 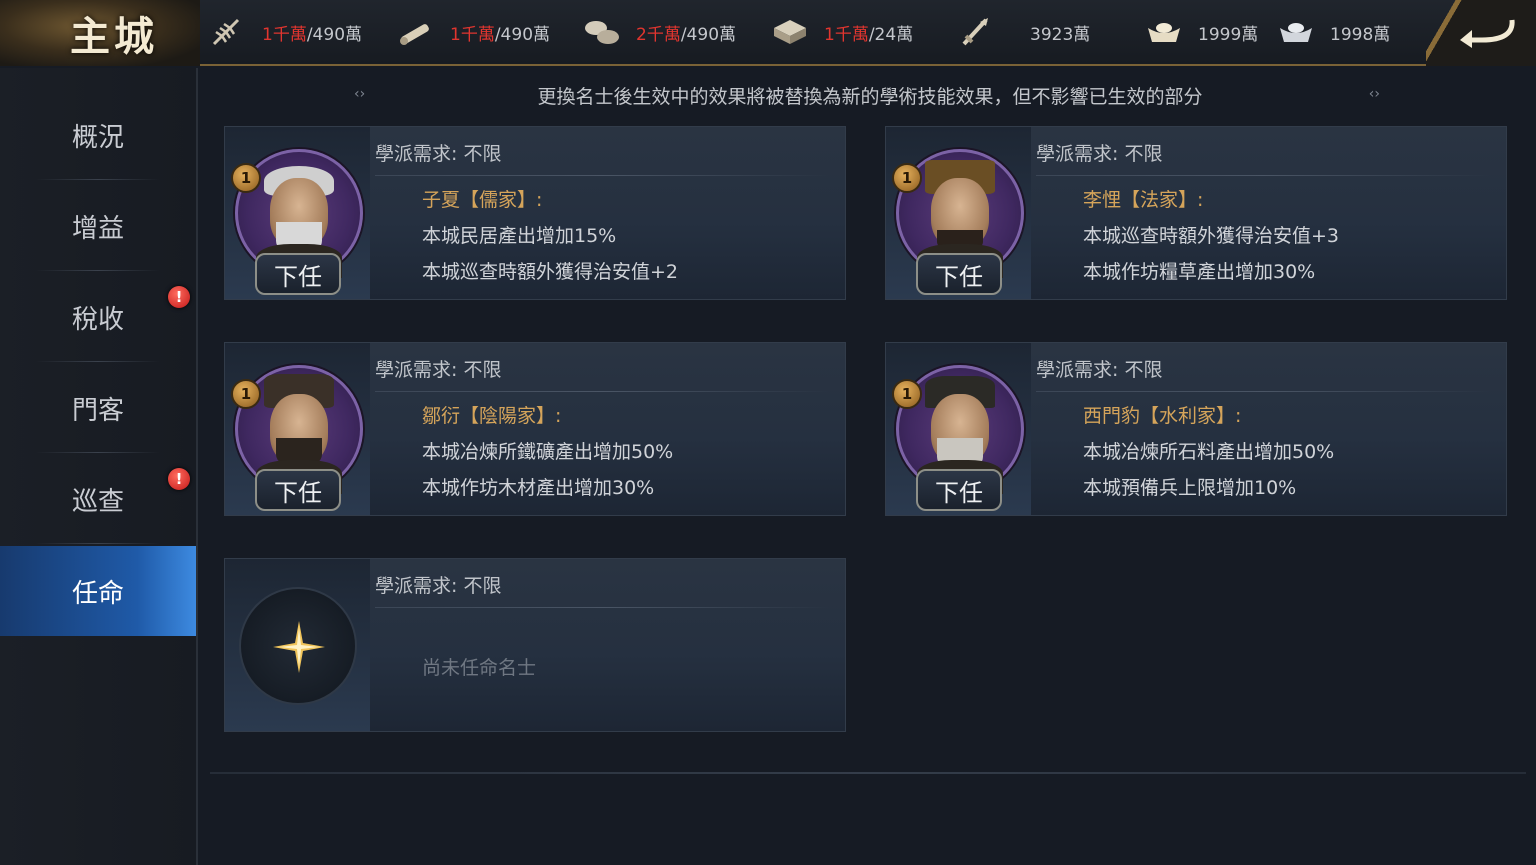 What do you see at coordinates (535, 645) in the screenshot?
I see `empty-scholar-card: 學派需求: 不限 尚未任命名士` at bounding box center [535, 645].